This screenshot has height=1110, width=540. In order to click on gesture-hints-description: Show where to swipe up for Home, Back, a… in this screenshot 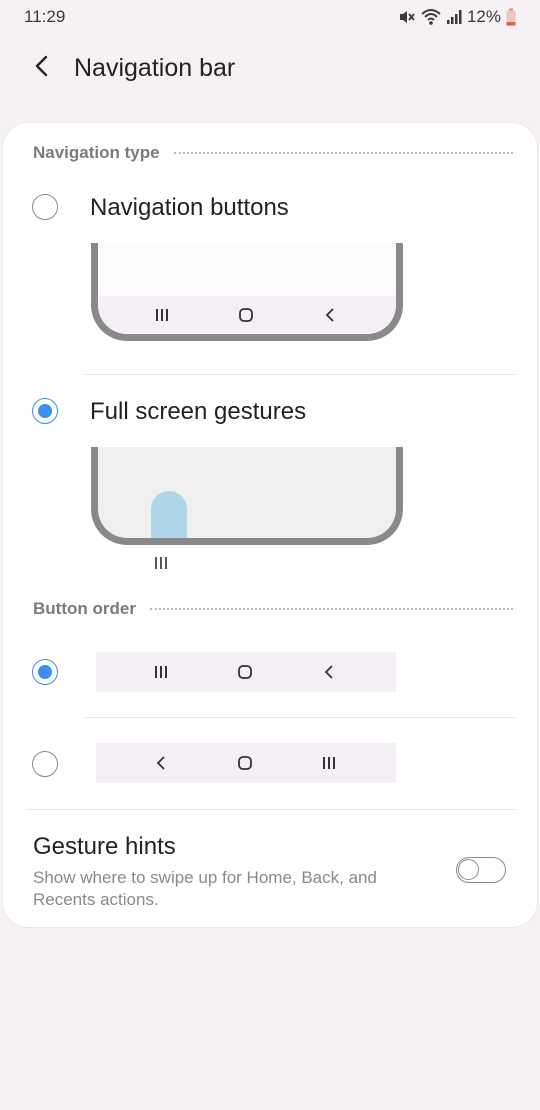, I will do `click(205, 888)`.